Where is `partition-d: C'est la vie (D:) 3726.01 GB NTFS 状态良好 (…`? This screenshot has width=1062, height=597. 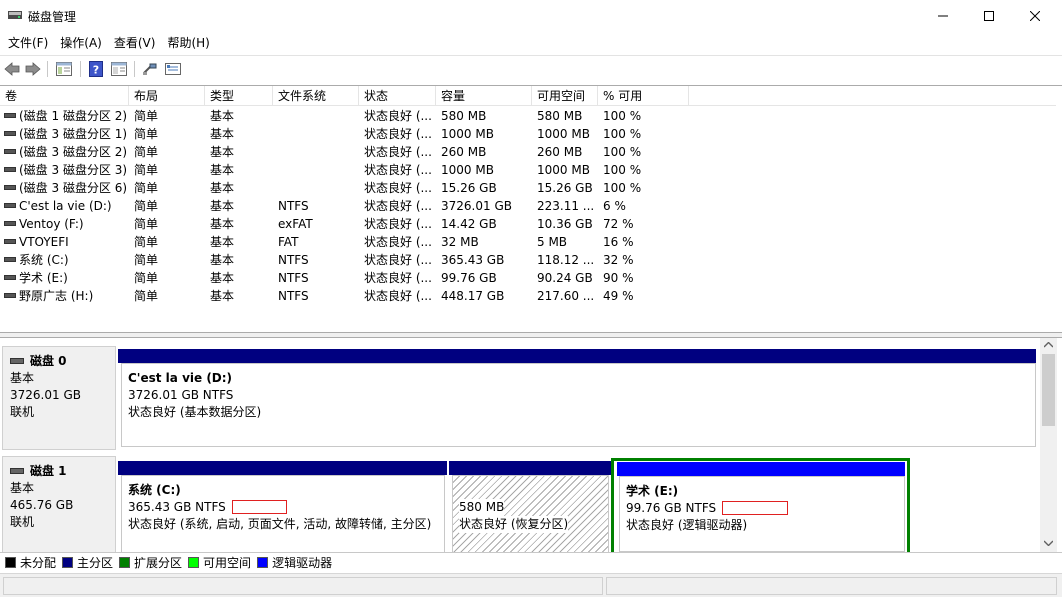 partition-d: C'est la vie (D:) 3726.01 GB NTFS 状态良好 (… is located at coordinates (577, 398).